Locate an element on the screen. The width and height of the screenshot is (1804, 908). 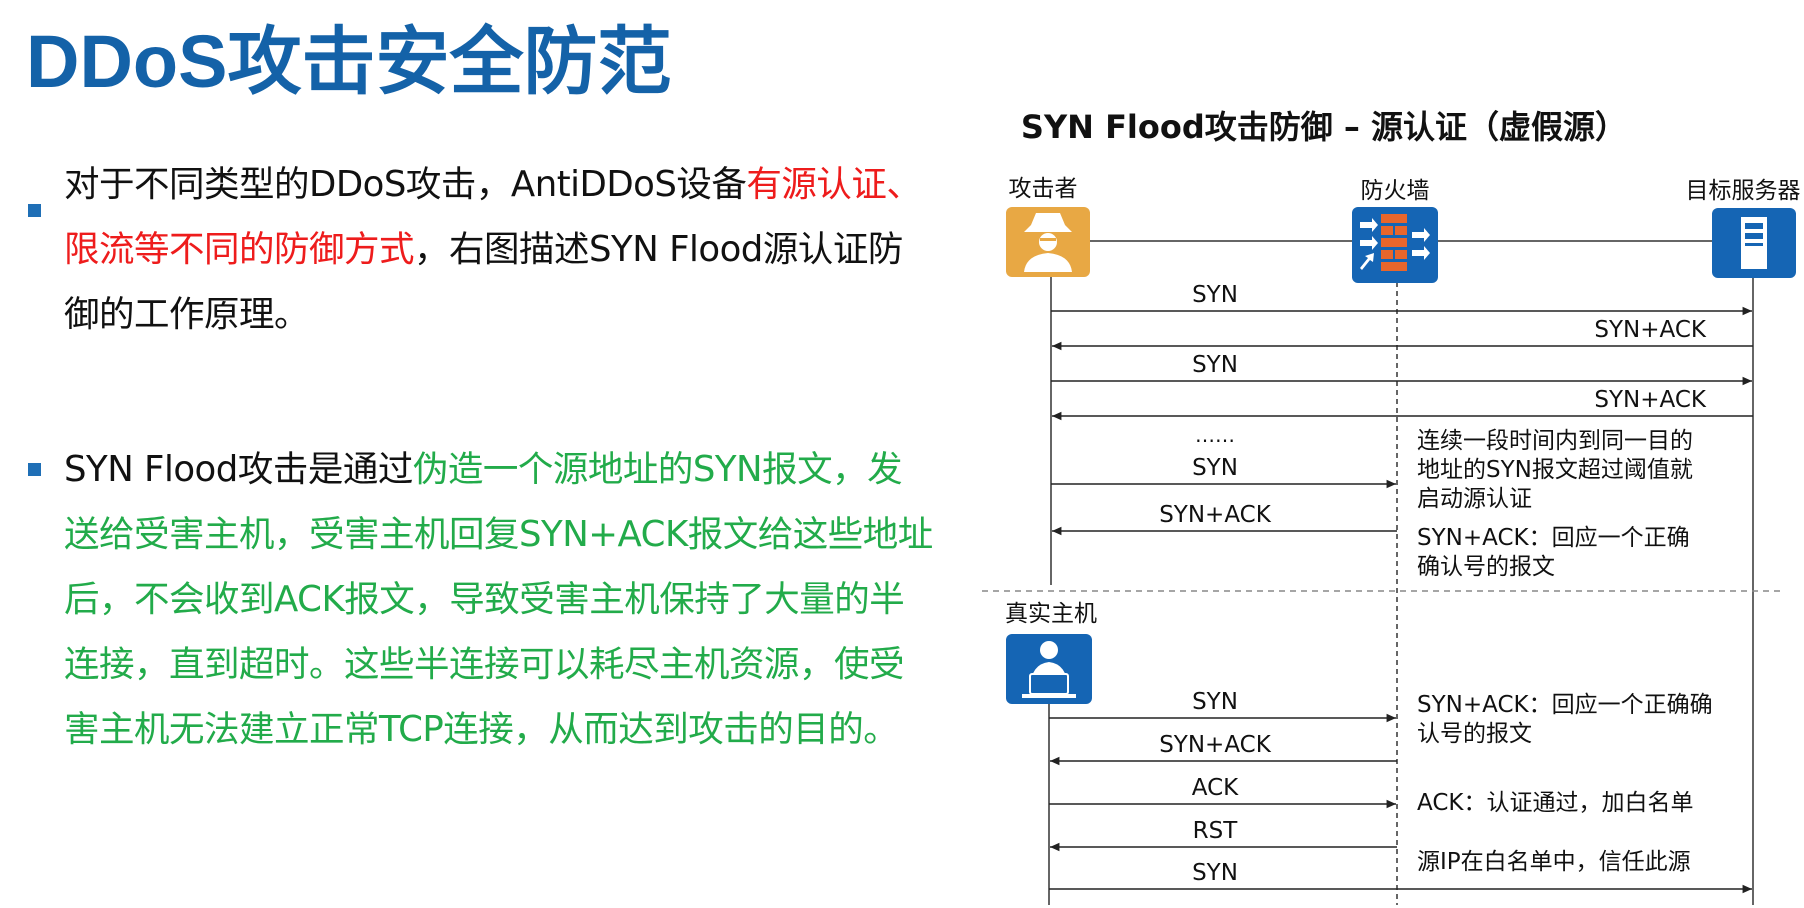
note-line-4: 确认号的报文 is located at coordinates (1486, 567).